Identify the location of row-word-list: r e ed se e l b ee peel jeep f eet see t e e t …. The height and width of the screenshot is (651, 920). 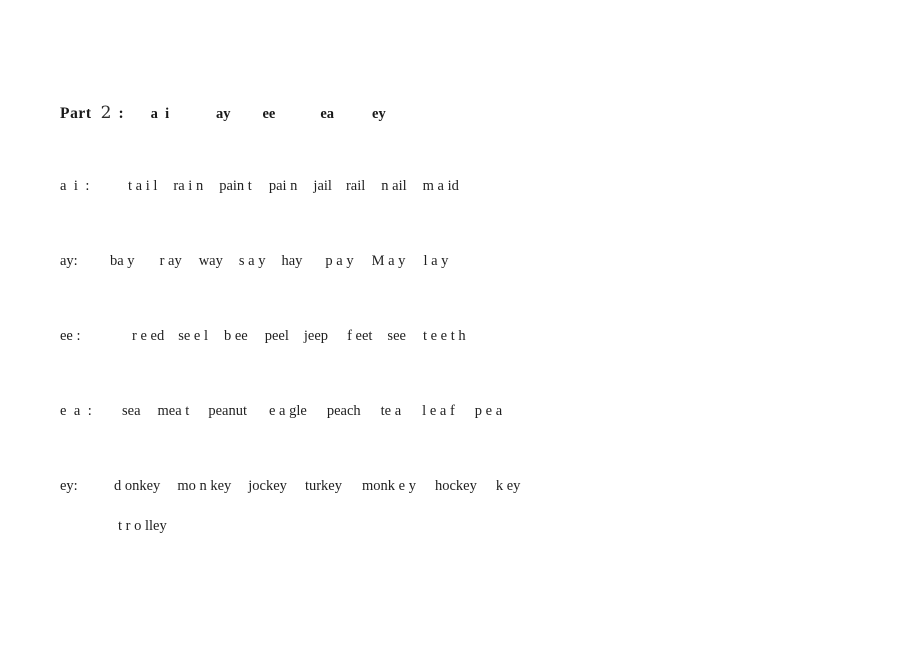
(299, 336).